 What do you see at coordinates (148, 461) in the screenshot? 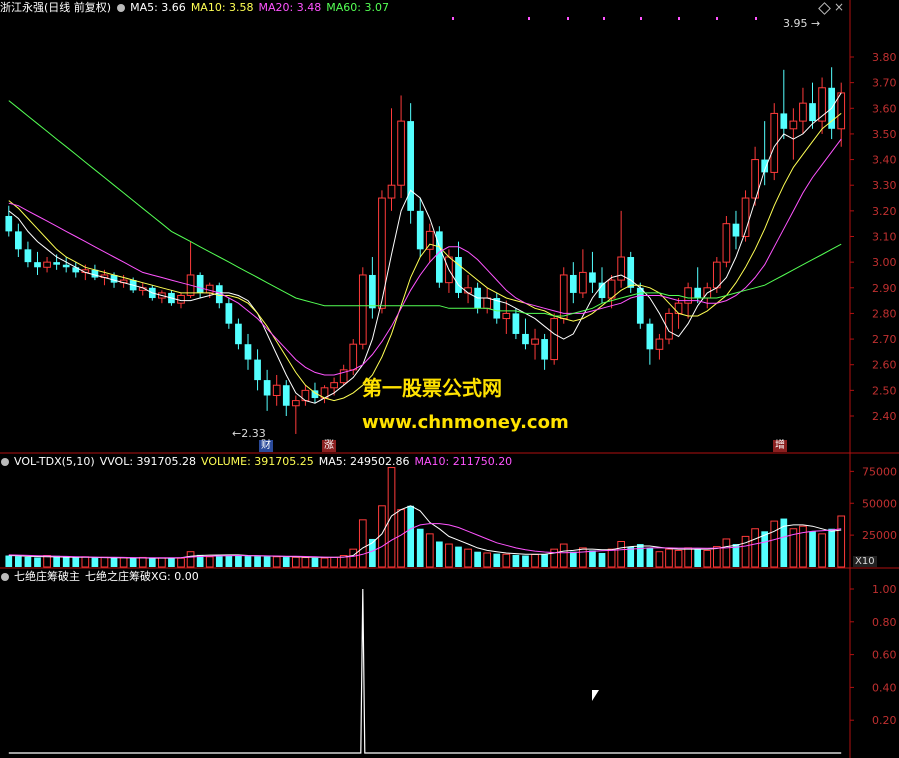
I see `vvol-readout: VVOL: 391705.28` at bounding box center [148, 461].